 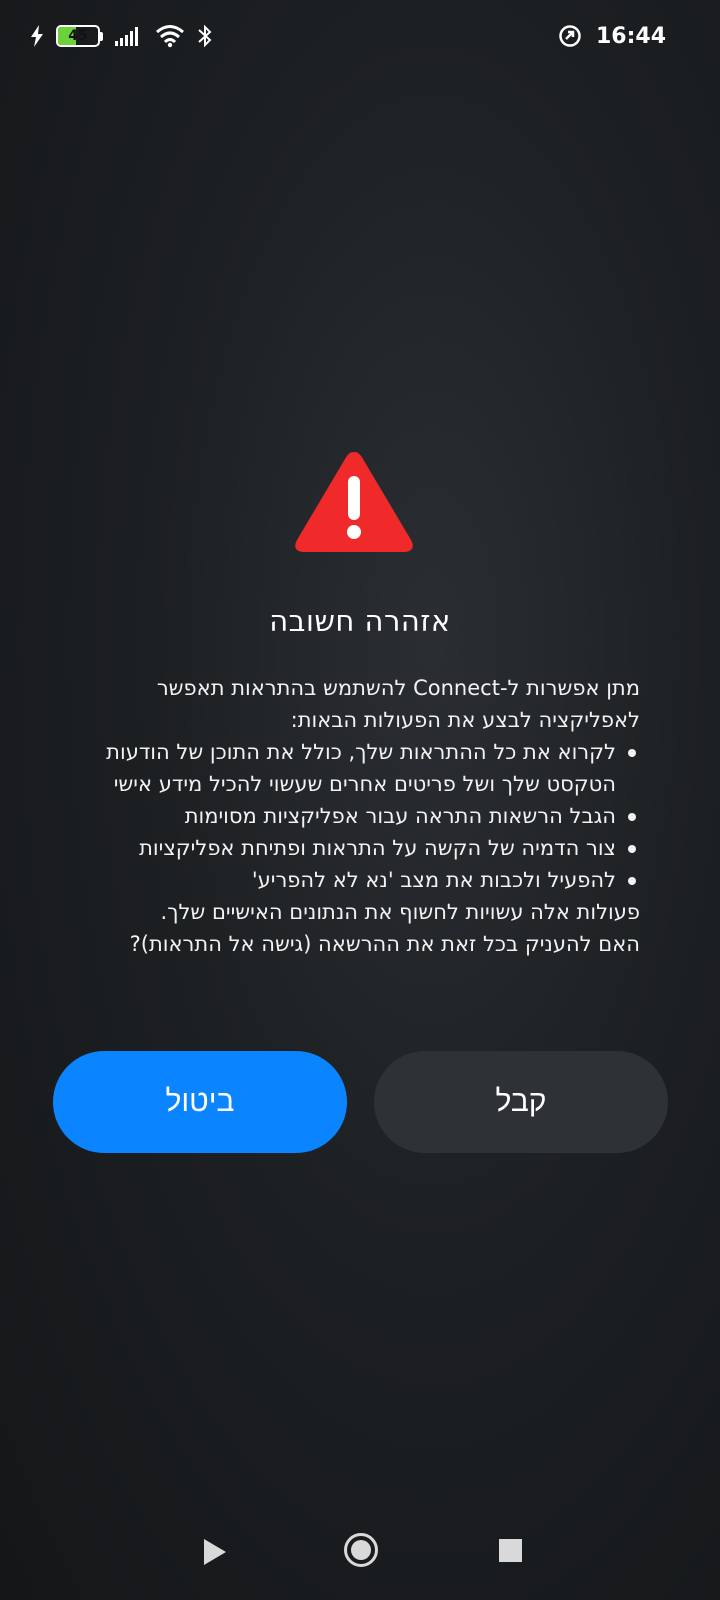 I want to click on recents-icon, so click(x=510, y=1550).